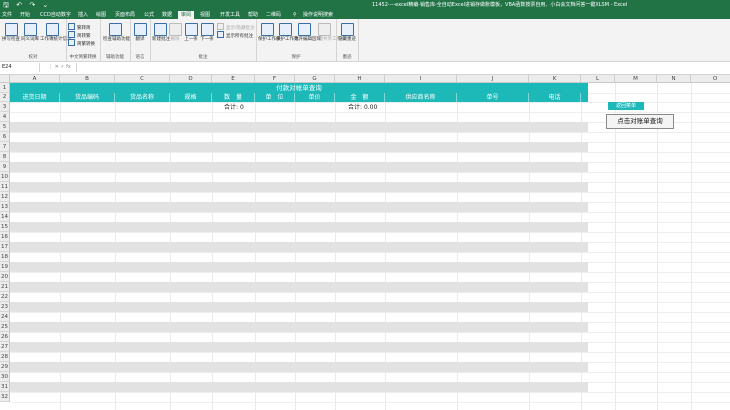  I want to click on name-box: E24, so click(20, 67).